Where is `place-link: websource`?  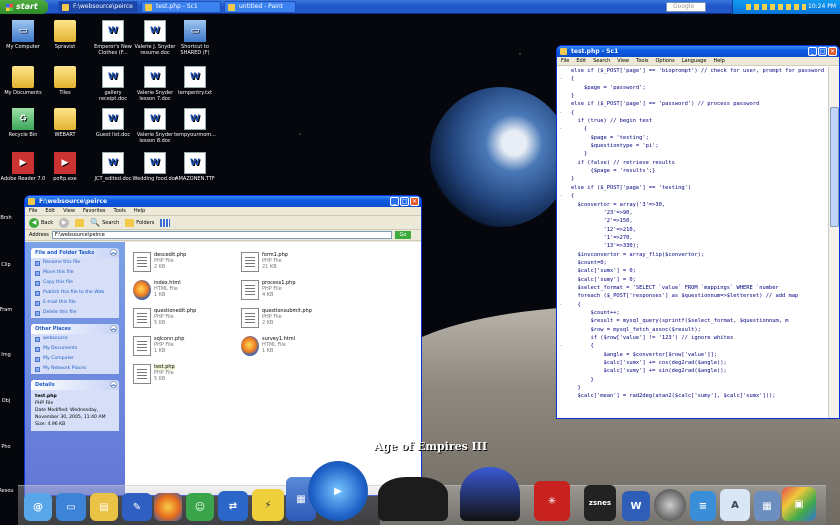
place-link: websource is located at coordinates (75, 339).